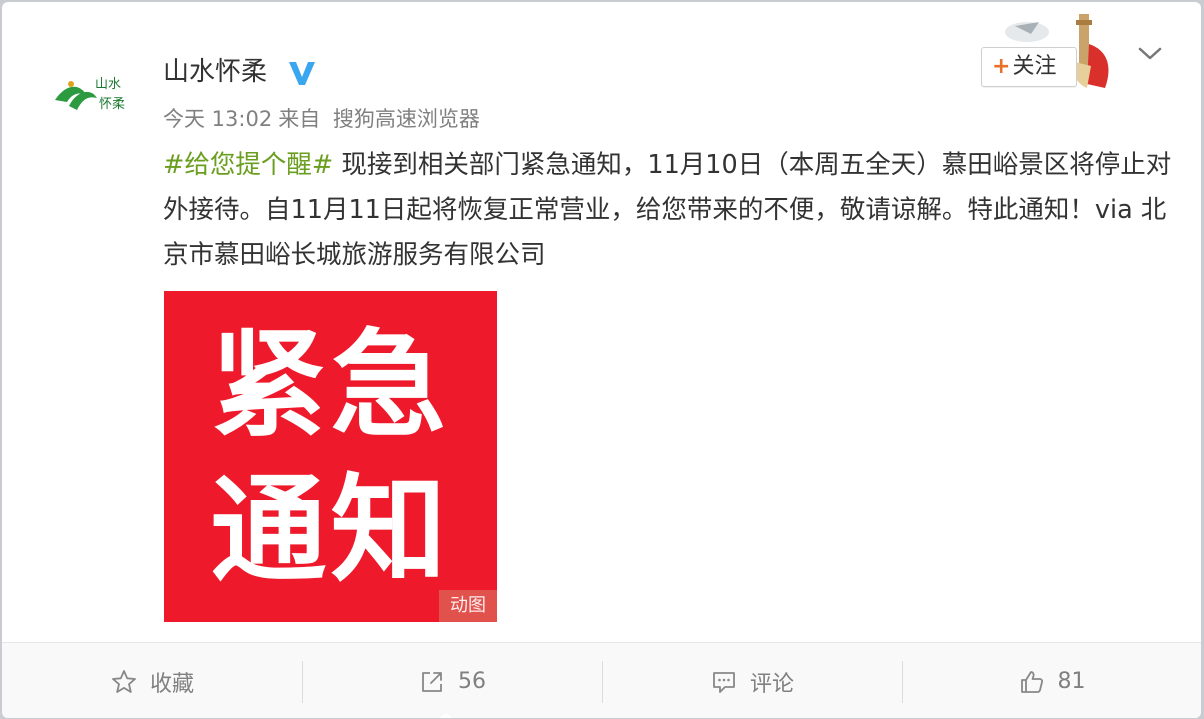 This screenshot has height=719, width=1204. Describe the element at coordinates (472, 681) in the screenshot. I see `repost-count: 56` at that location.